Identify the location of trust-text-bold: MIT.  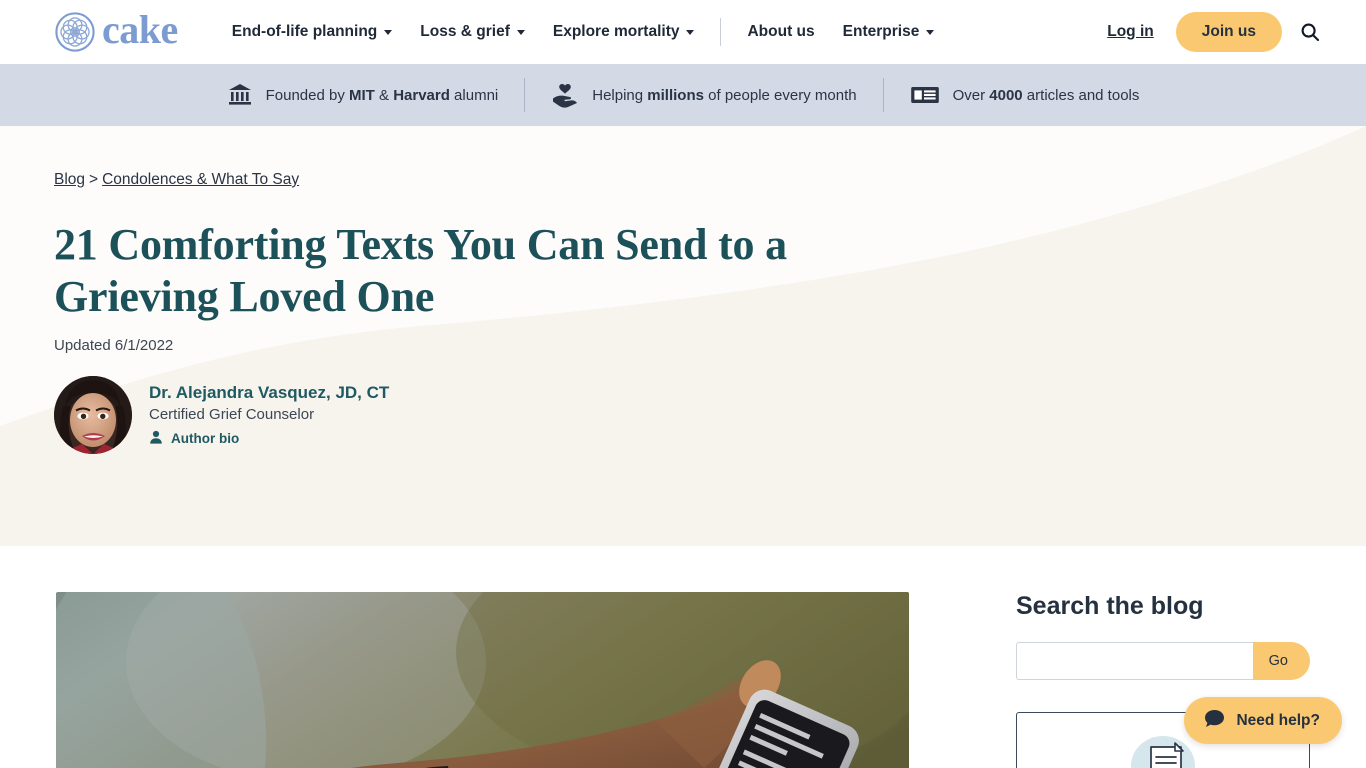
(362, 95).